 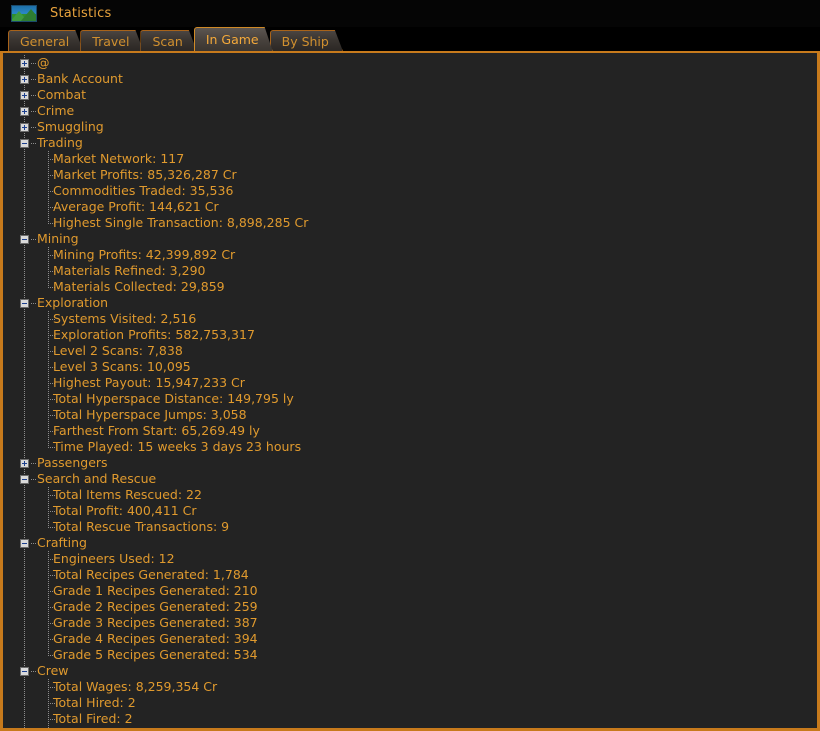 I want to click on tree-stat-row: Grade 5 Recipes Generated: 534, so click(x=410, y=655).